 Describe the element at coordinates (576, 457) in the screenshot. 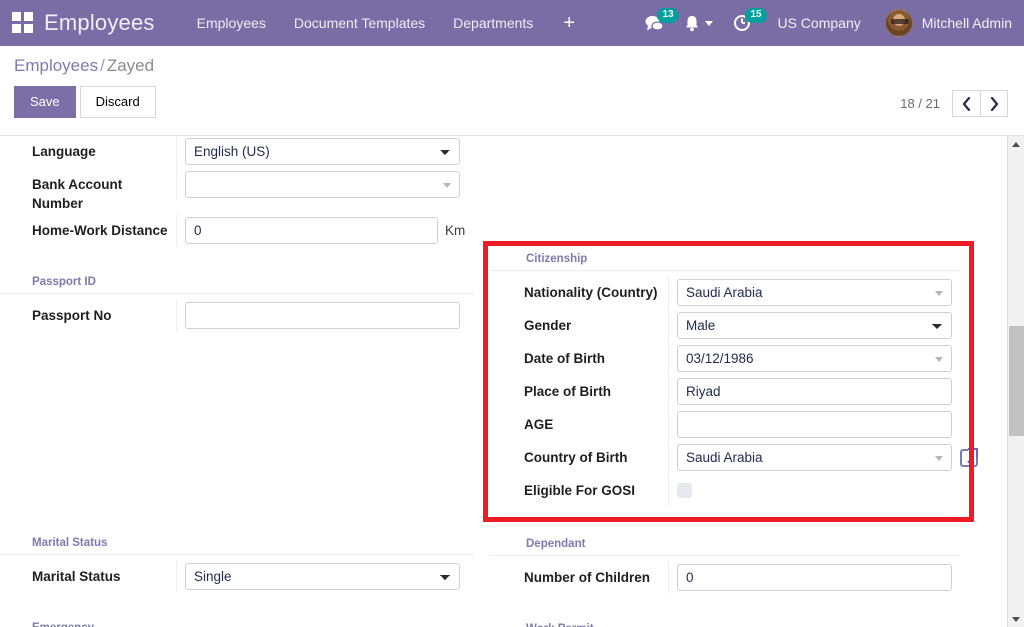

I see `country-of-birth-label: Country of Birth` at that location.